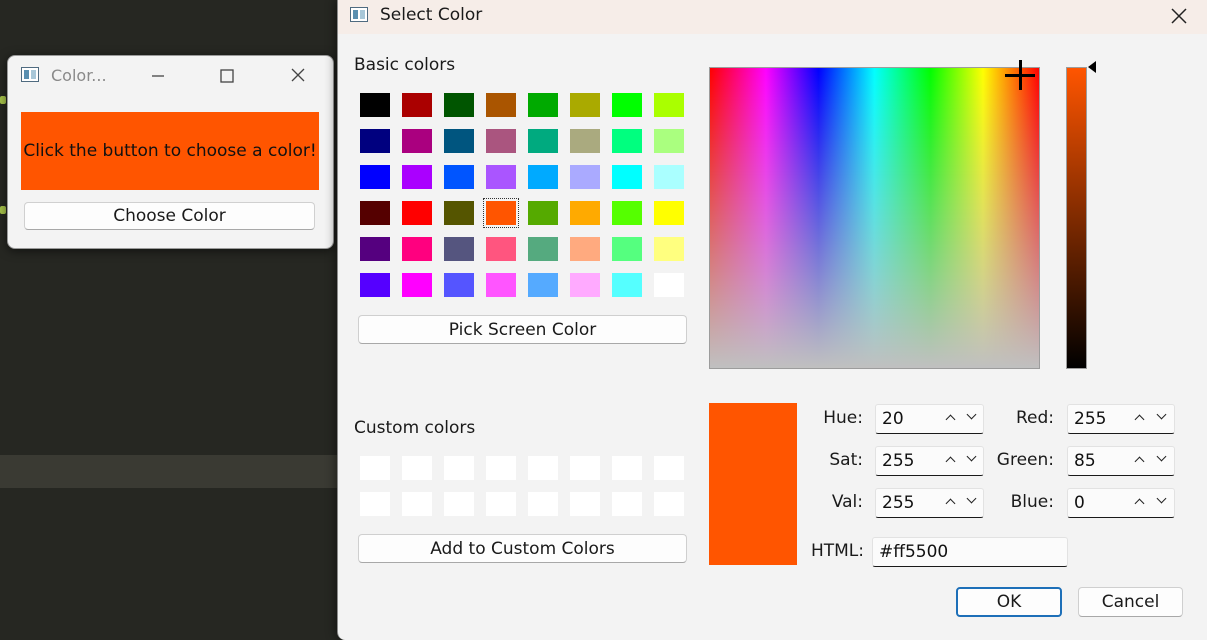 This screenshot has width=1207, height=640. What do you see at coordinates (929, 419) in the screenshot?
I see `hue-spinbox: 20` at bounding box center [929, 419].